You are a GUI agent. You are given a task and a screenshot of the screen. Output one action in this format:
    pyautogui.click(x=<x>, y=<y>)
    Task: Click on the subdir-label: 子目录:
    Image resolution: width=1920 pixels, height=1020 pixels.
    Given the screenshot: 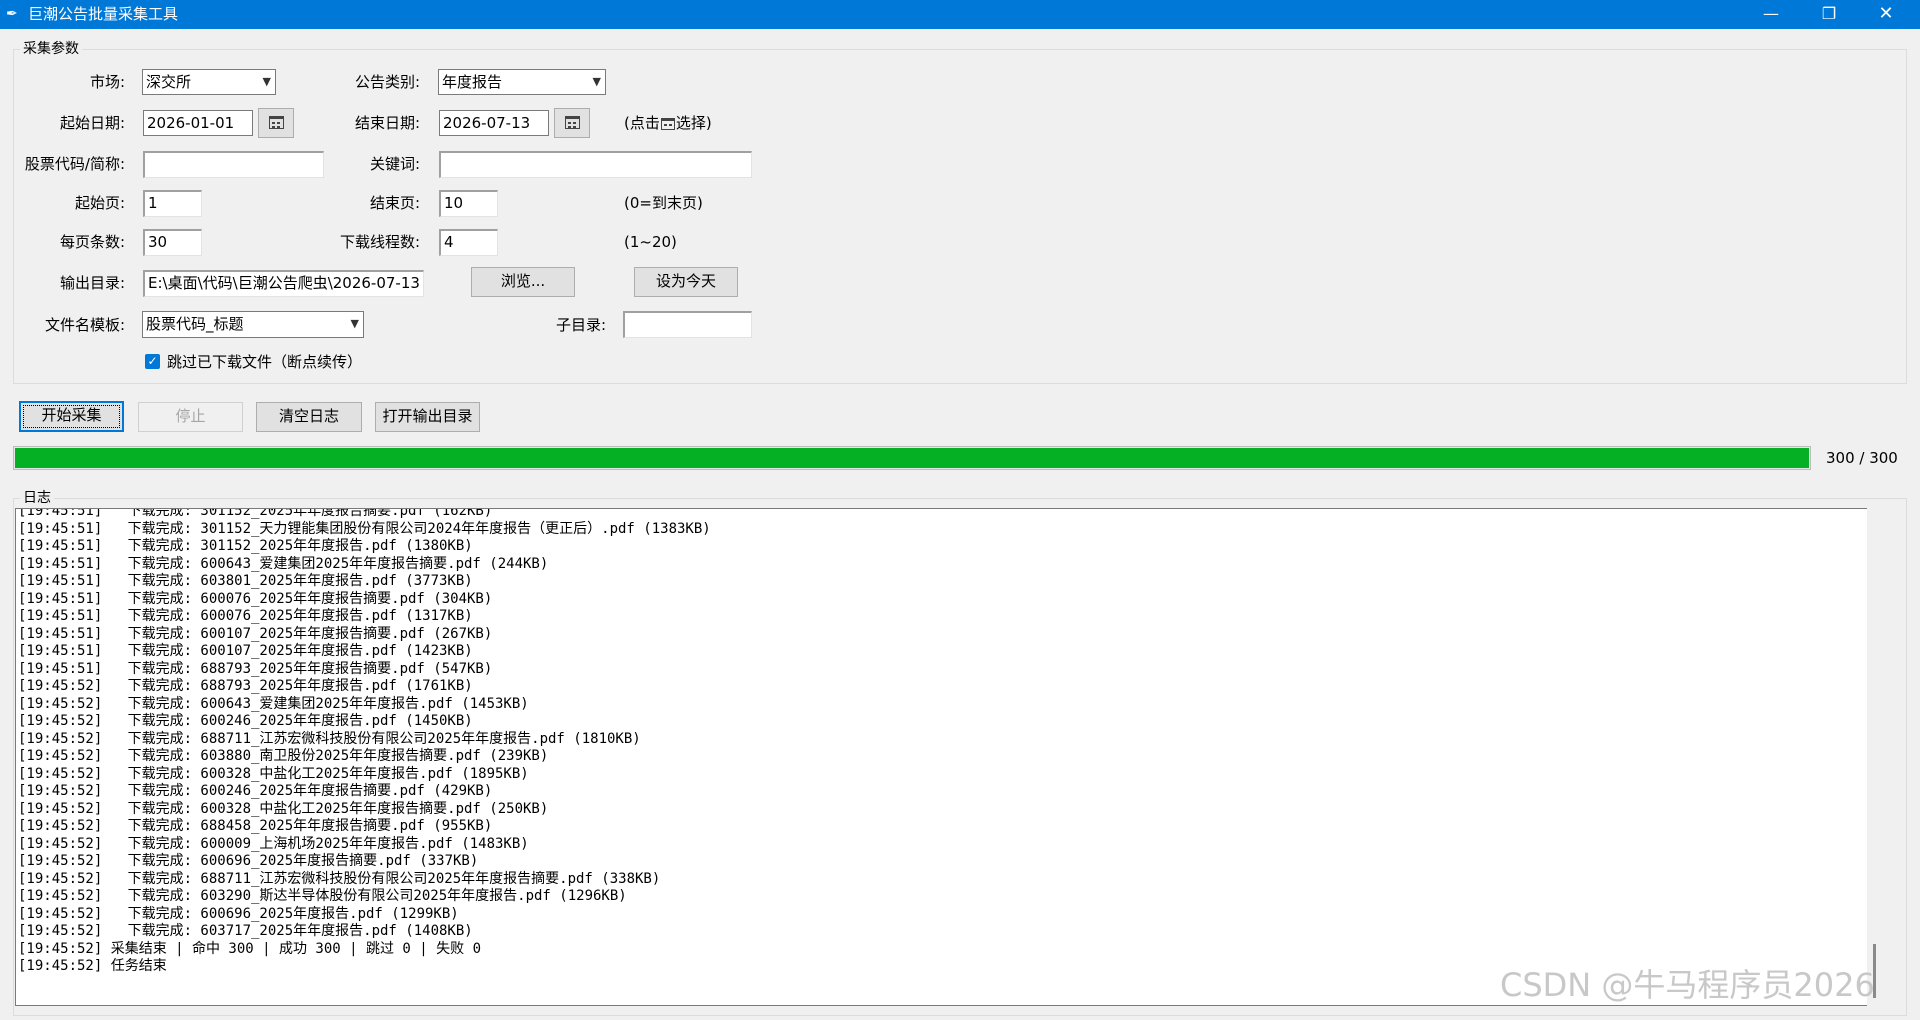 What is the action you would take?
    pyautogui.click(x=580, y=325)
    